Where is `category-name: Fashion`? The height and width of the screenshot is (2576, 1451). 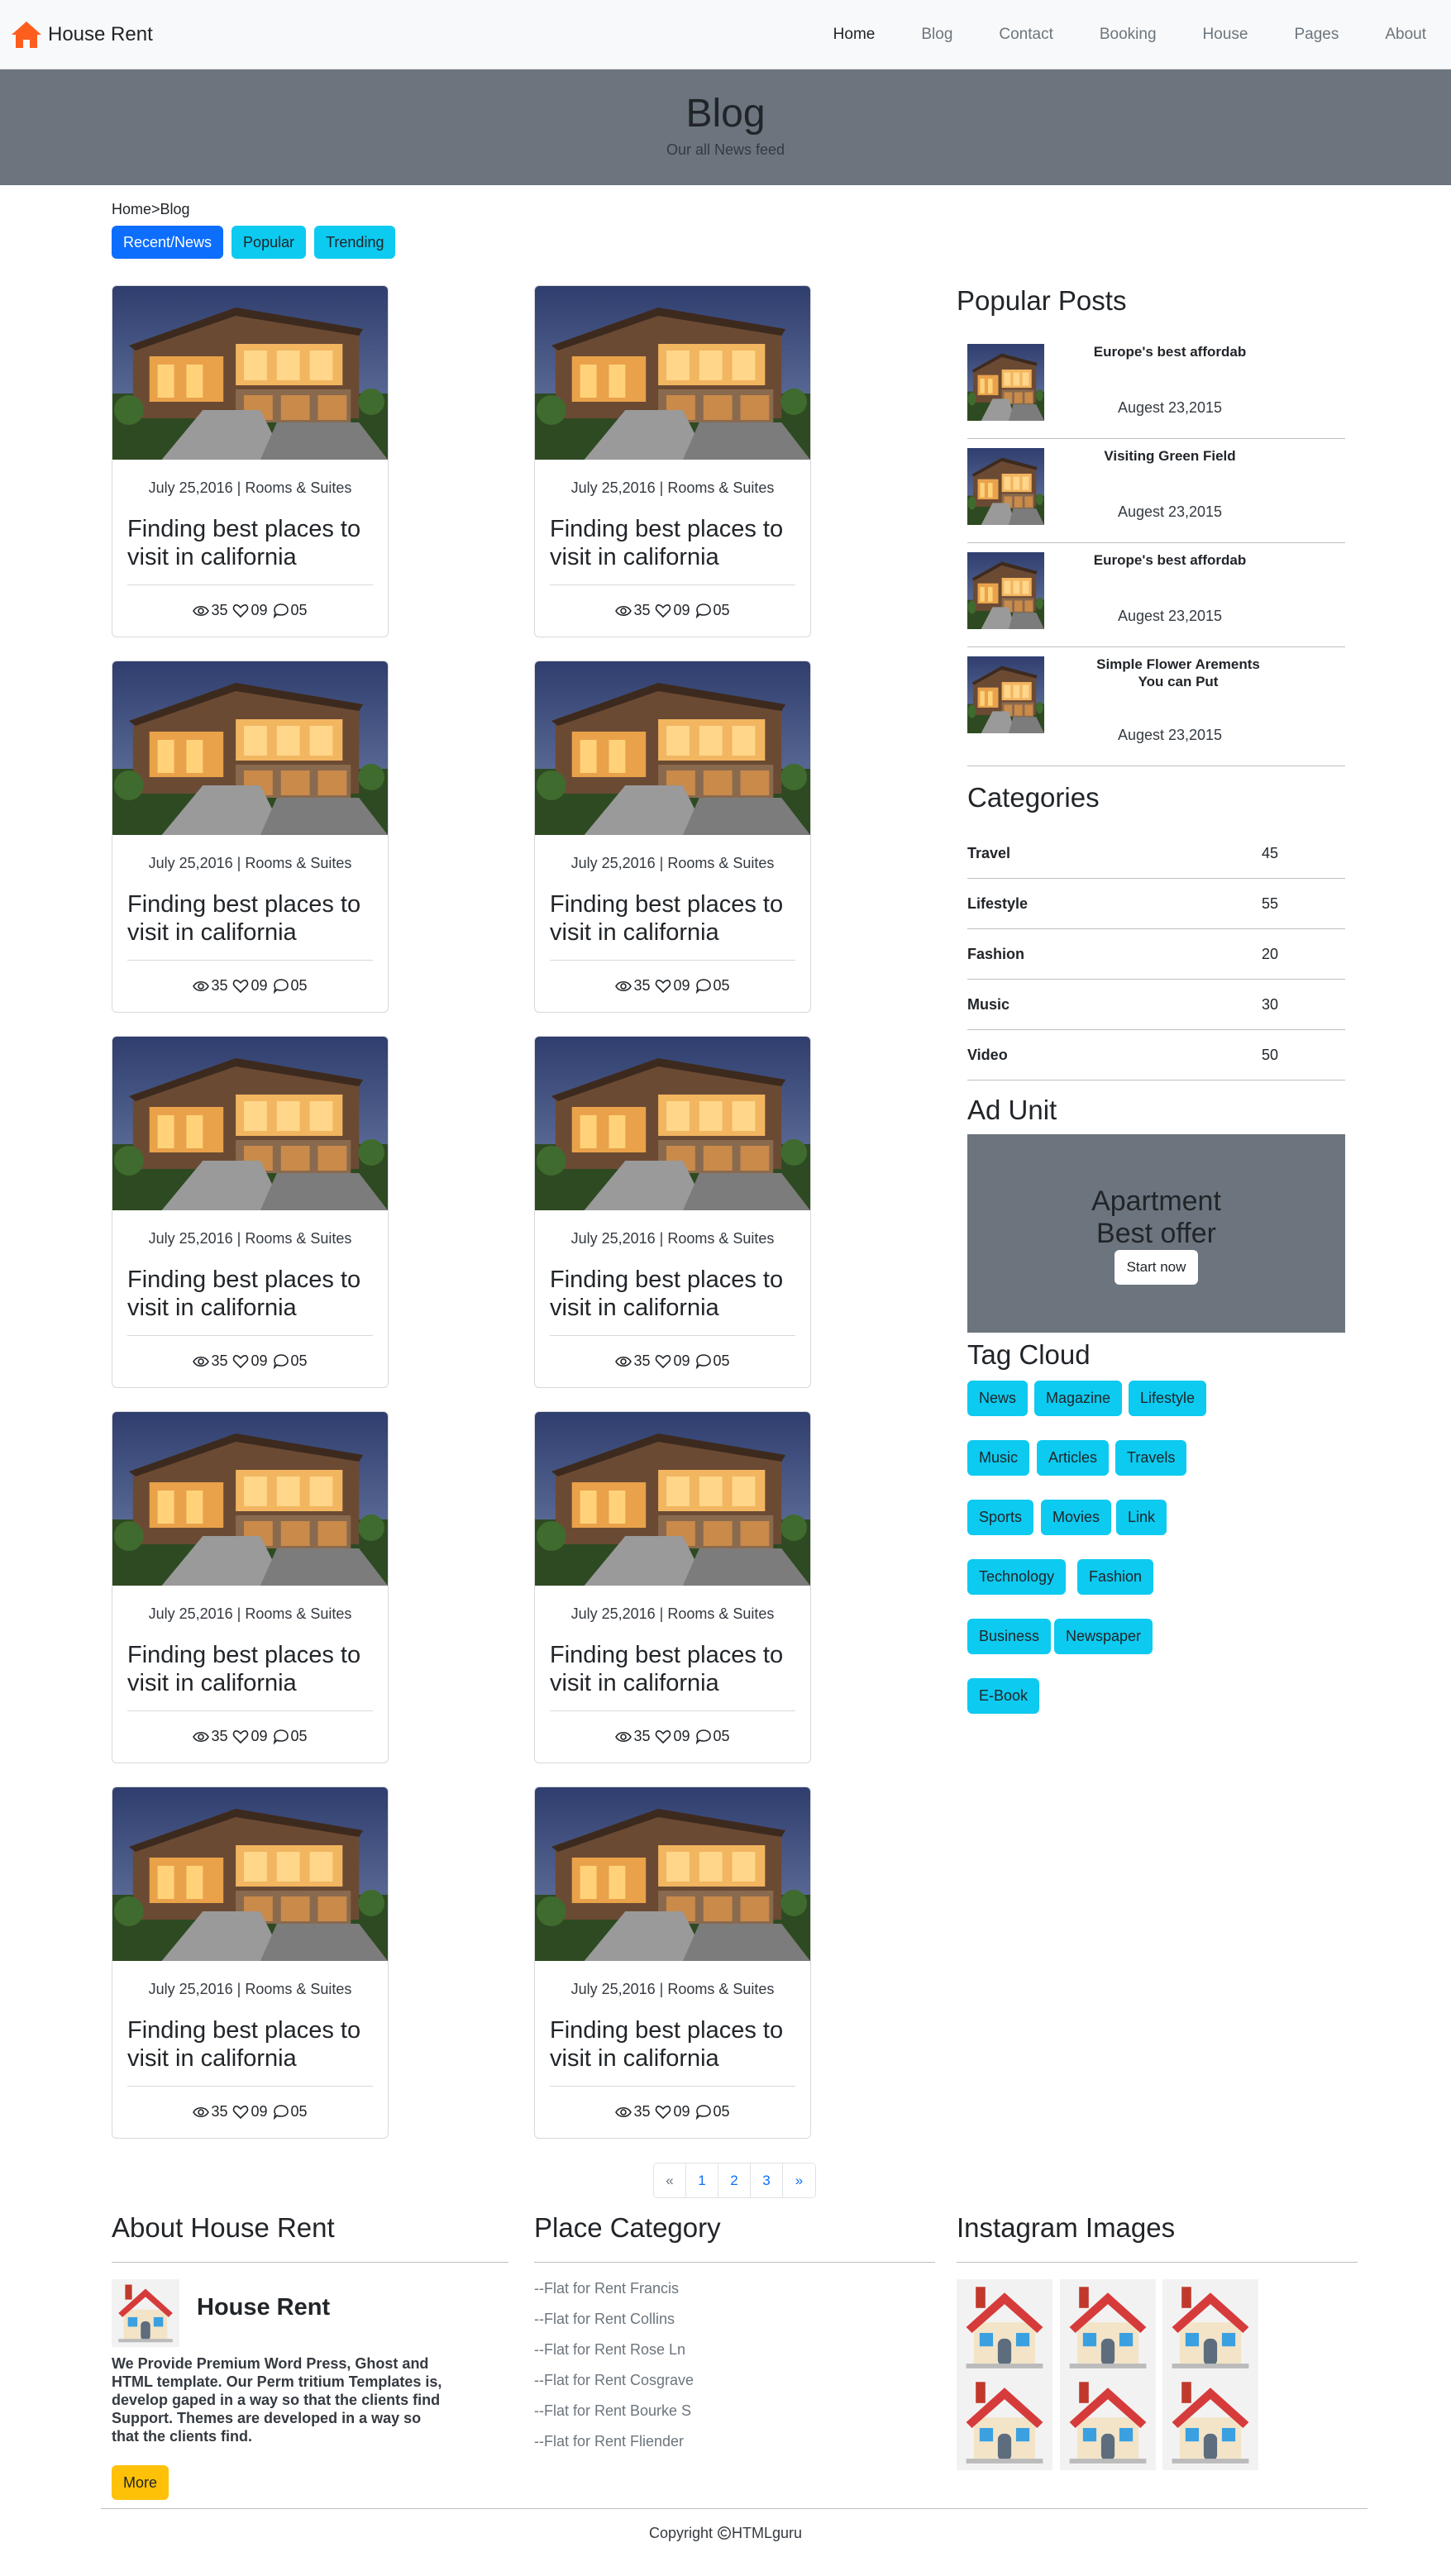 category-name: Fashion is located at coordinates (995, 955).